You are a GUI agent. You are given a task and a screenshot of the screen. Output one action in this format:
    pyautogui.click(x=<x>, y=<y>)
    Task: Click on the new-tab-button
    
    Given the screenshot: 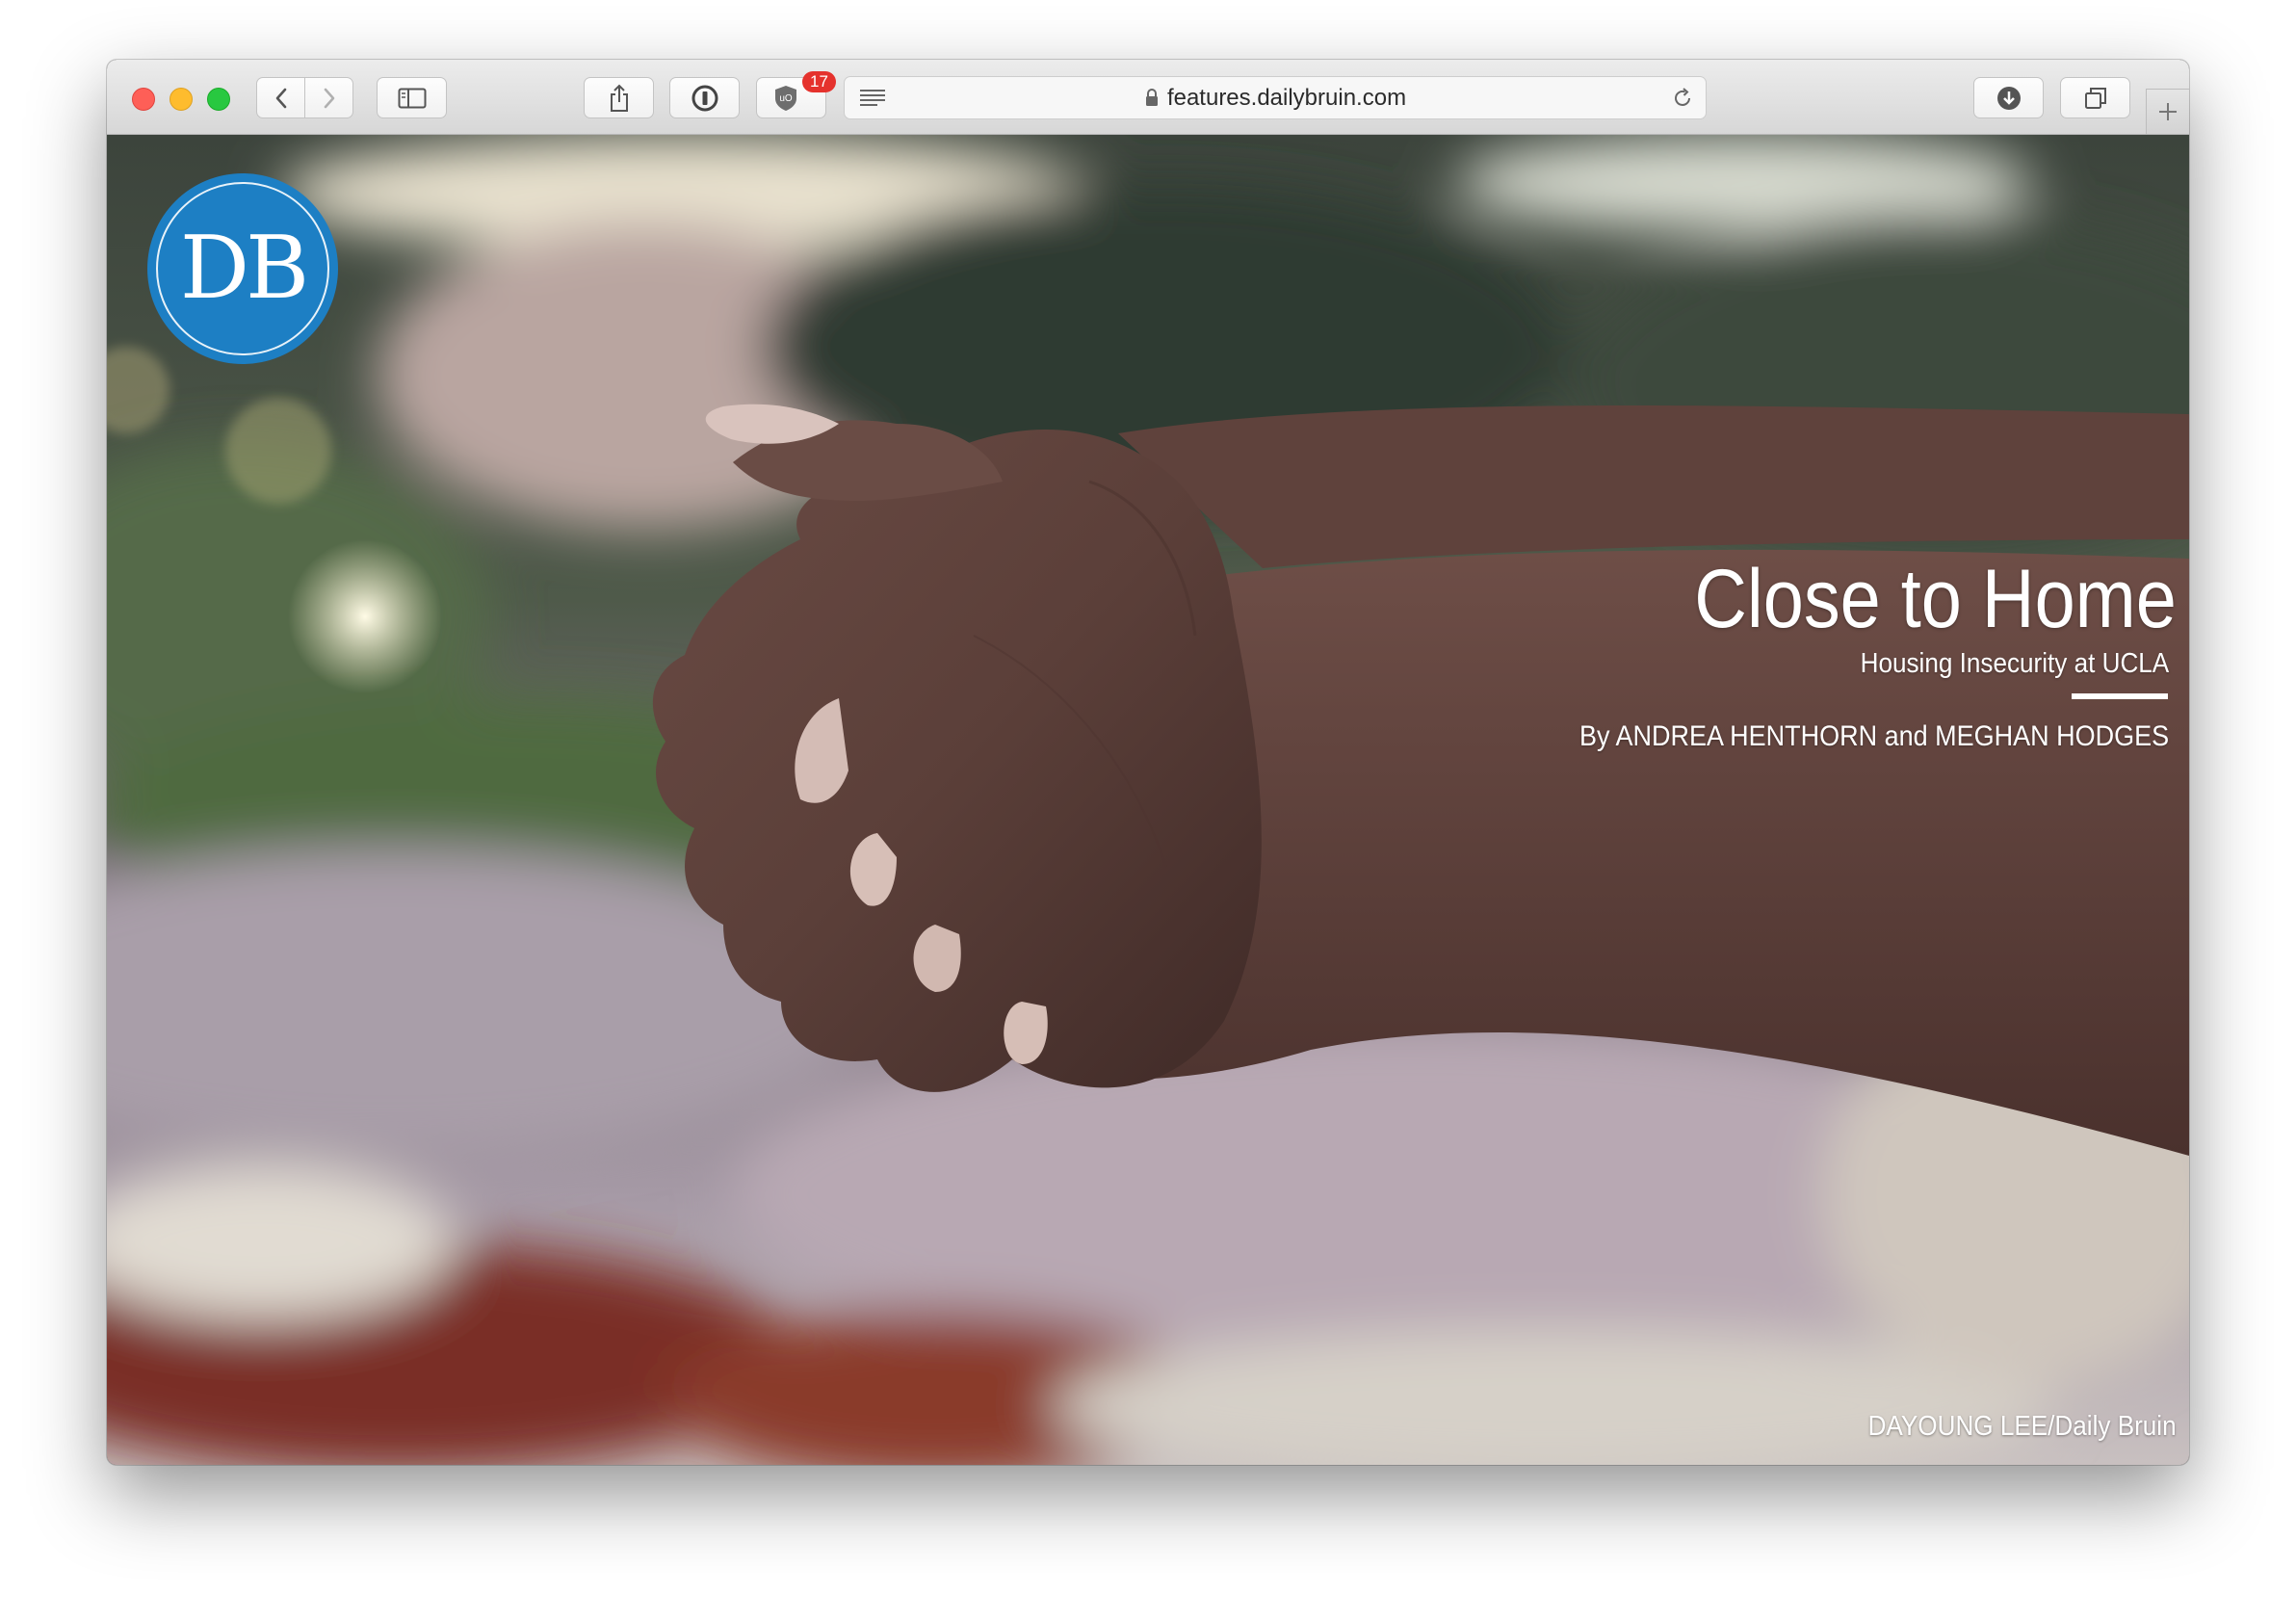 What is the action you would take?
    pyautogui.click(x=2167, y=111)
    